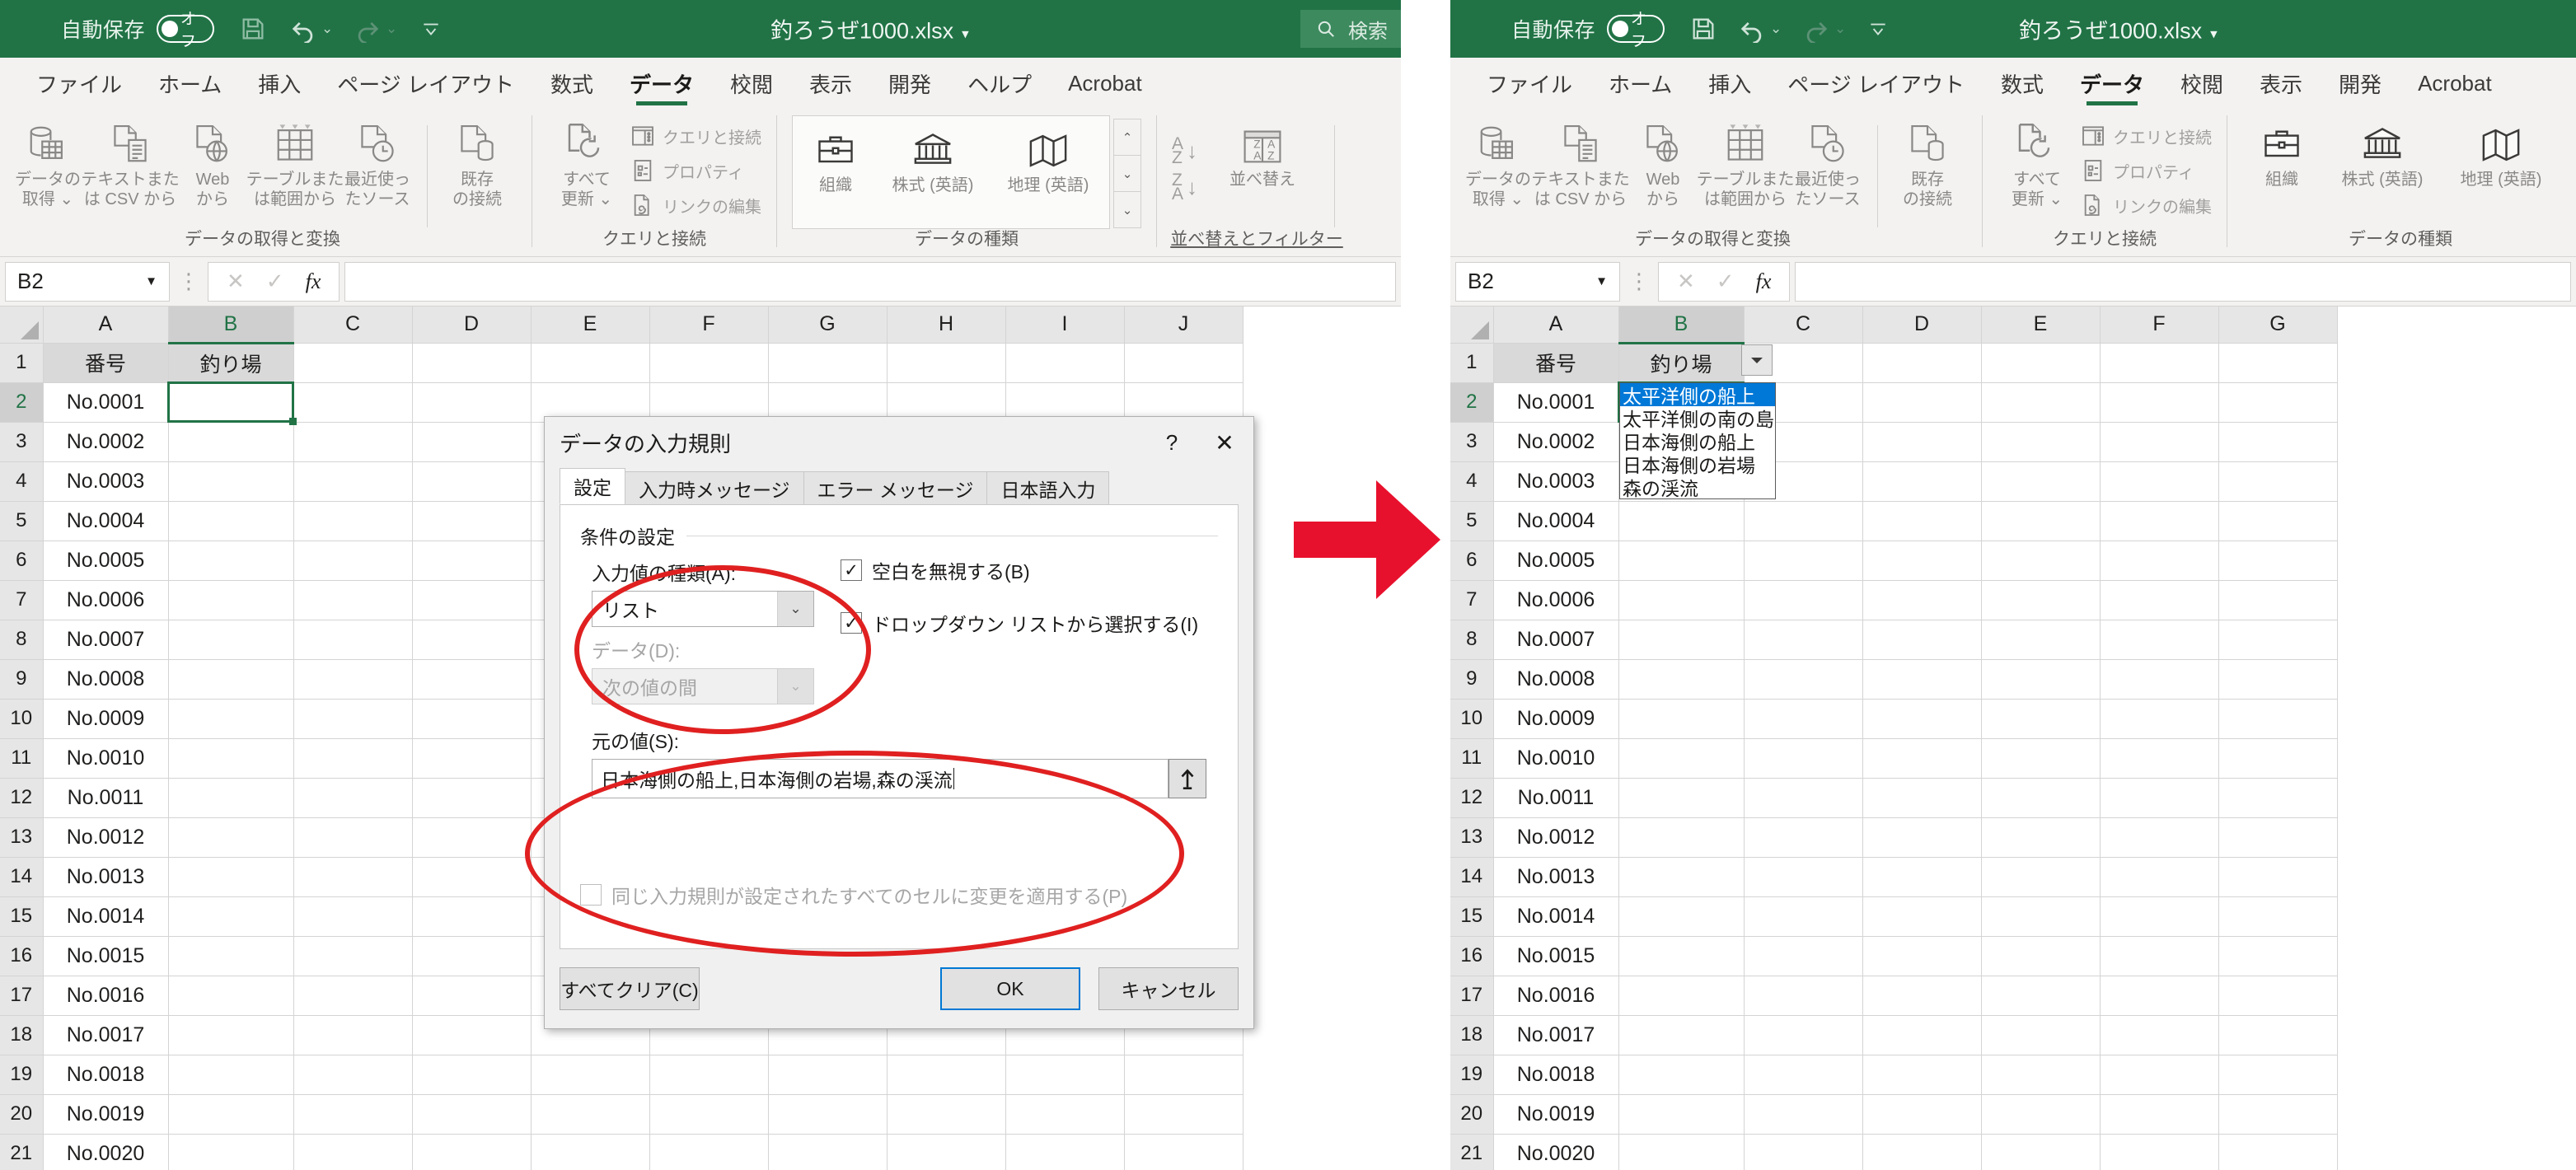  What do you see at coordinates (106, 363) in the screenshot?
I see `cell-A1: 番号` at bounding box center [106, 363].